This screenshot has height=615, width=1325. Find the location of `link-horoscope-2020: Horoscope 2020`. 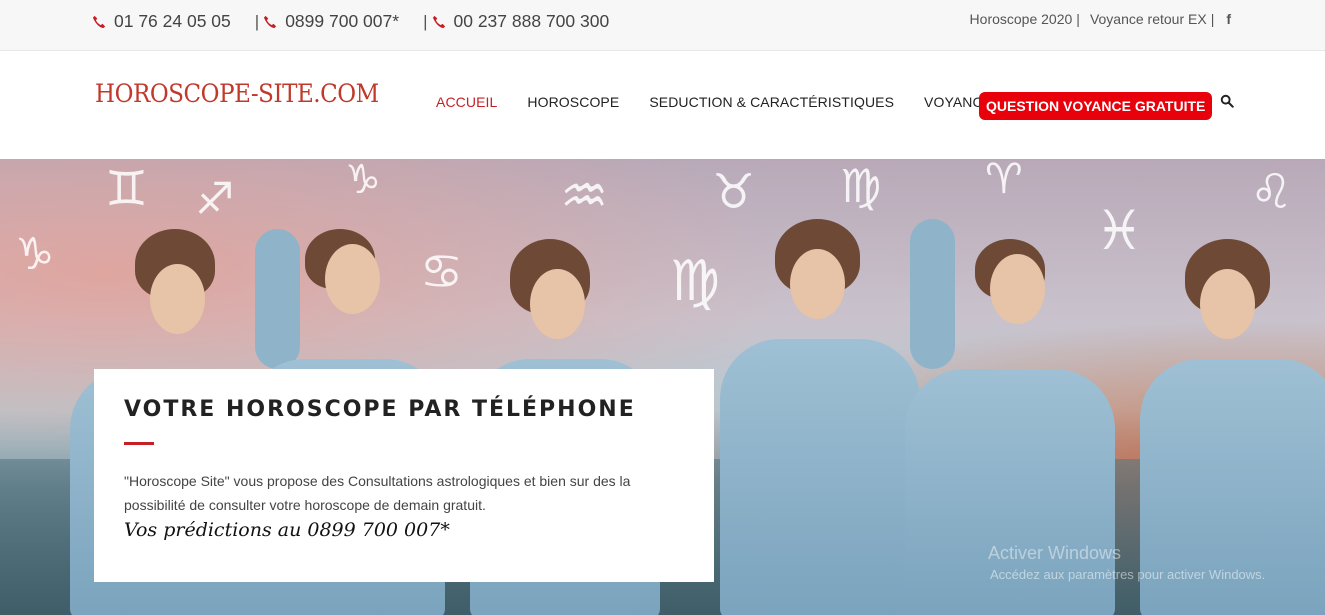

link-horoscope-2020: Horoscope 2020 is located at coordinates (1021, 19).